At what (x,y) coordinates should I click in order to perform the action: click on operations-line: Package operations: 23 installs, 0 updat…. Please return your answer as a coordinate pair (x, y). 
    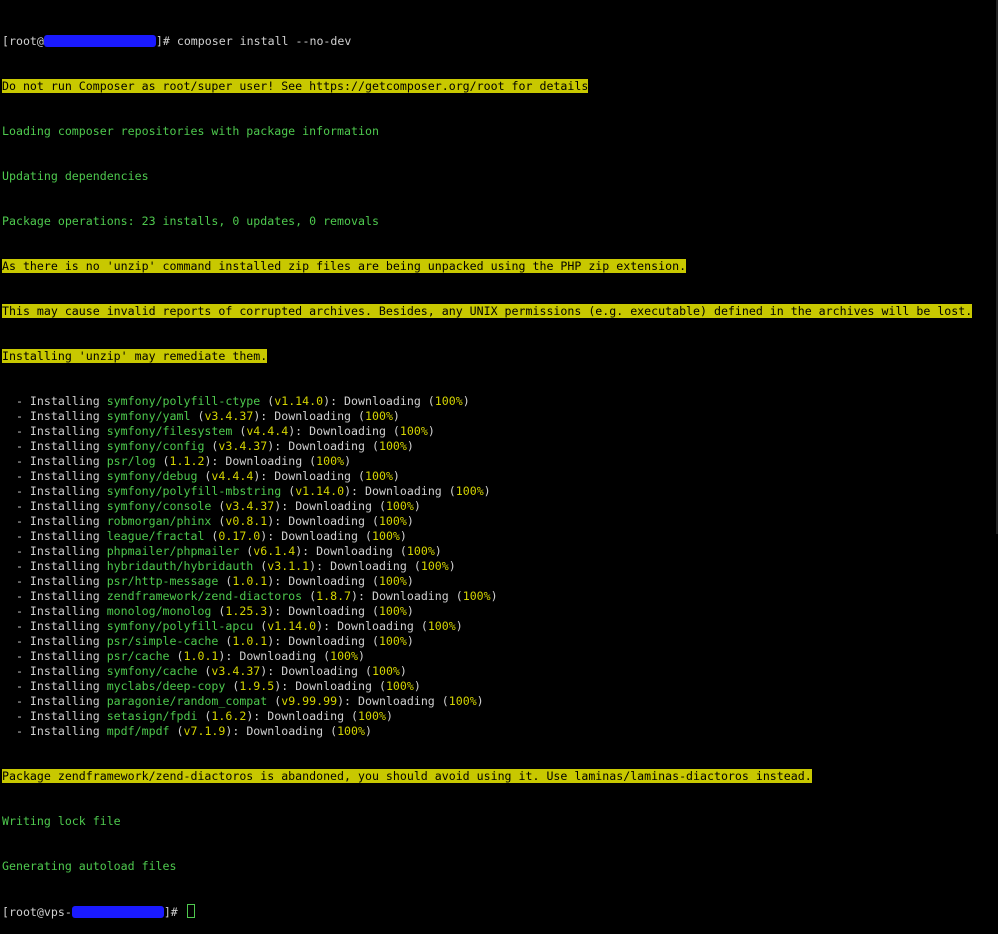
    Looking at the image, I should click on (190, 221).